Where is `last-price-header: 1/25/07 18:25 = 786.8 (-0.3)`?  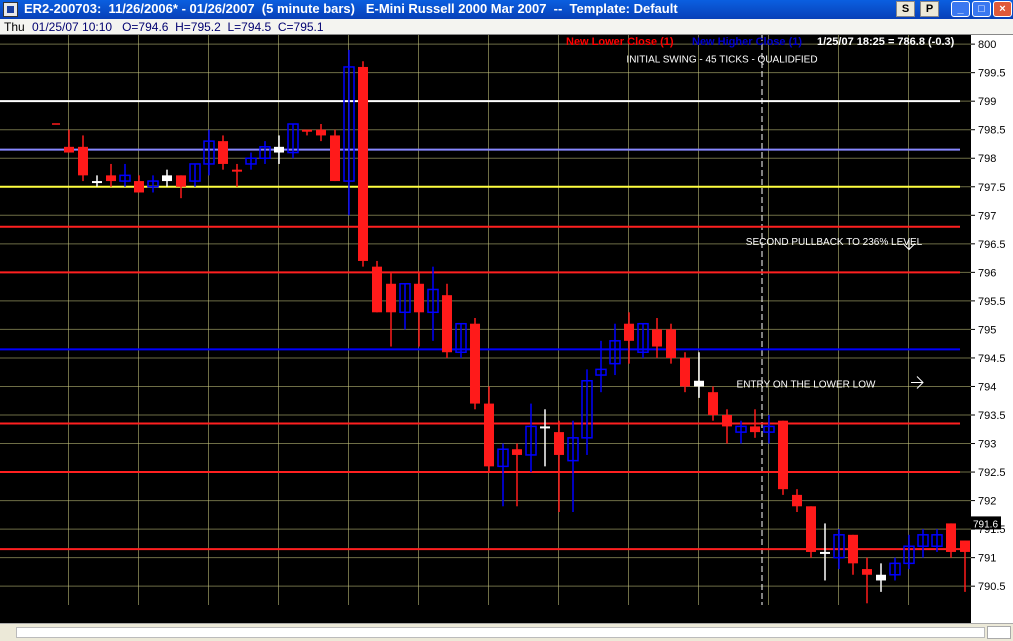
last-price-header: 1/25/07 18:25 = 786.8 (-0.3) is located at coordinates (886, 42).